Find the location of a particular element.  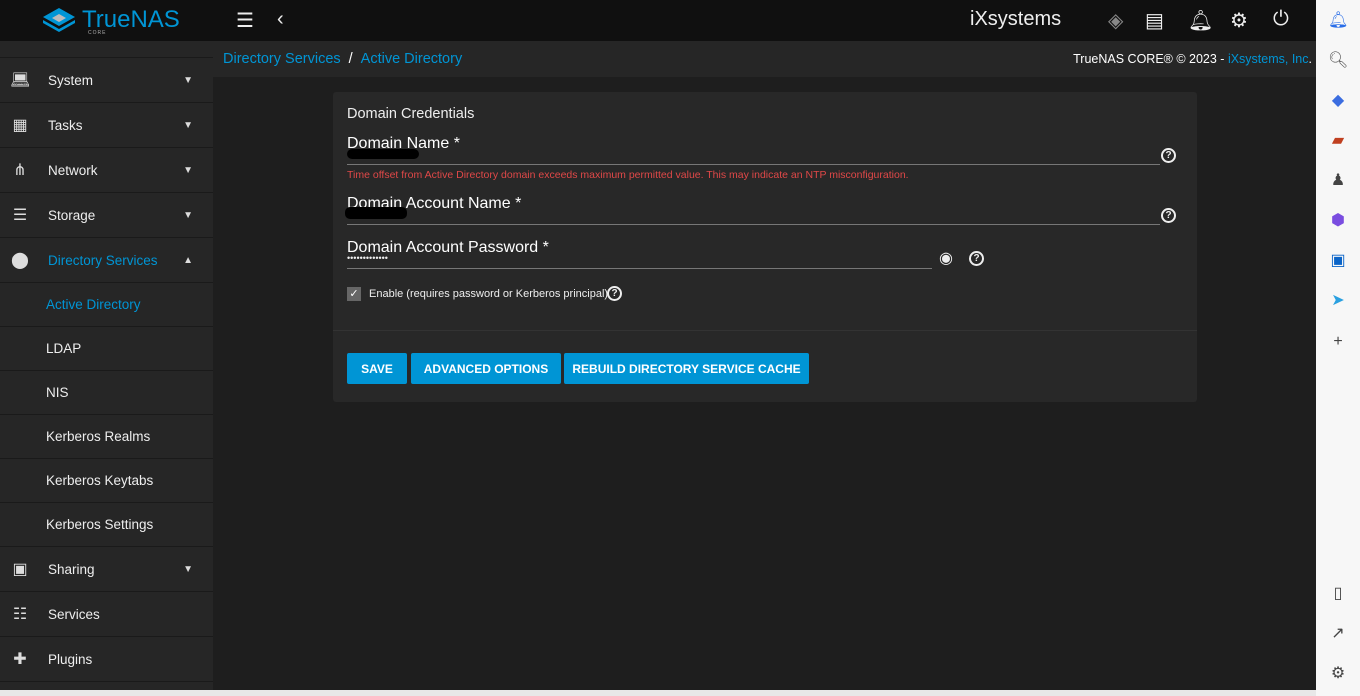

label: Storage is located at coordinates (72, 215).